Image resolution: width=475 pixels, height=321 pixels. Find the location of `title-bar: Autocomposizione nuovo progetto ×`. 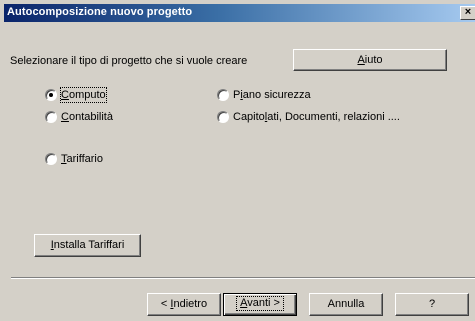

title-bar: Autocomposizione nuovo progetto × is located at coordinates (239, 13).